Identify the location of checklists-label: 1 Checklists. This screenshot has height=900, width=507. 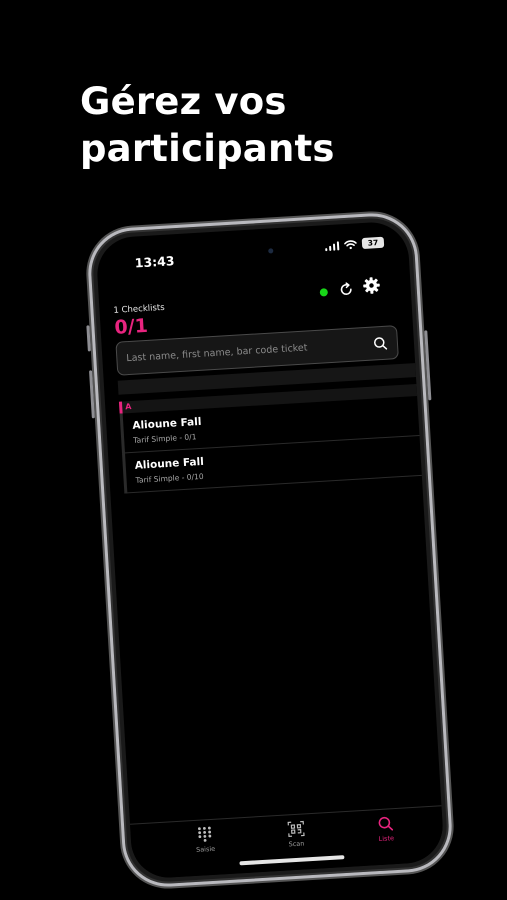
(139, 309).